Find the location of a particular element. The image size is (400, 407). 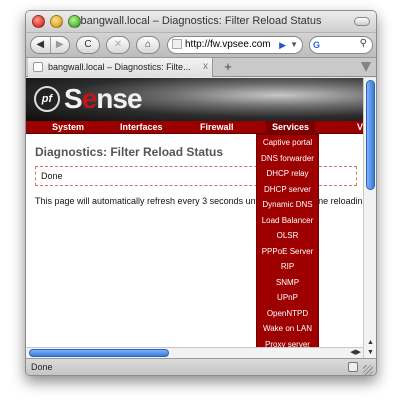

logo-text-pre: S is located at coordinates (73, 98).